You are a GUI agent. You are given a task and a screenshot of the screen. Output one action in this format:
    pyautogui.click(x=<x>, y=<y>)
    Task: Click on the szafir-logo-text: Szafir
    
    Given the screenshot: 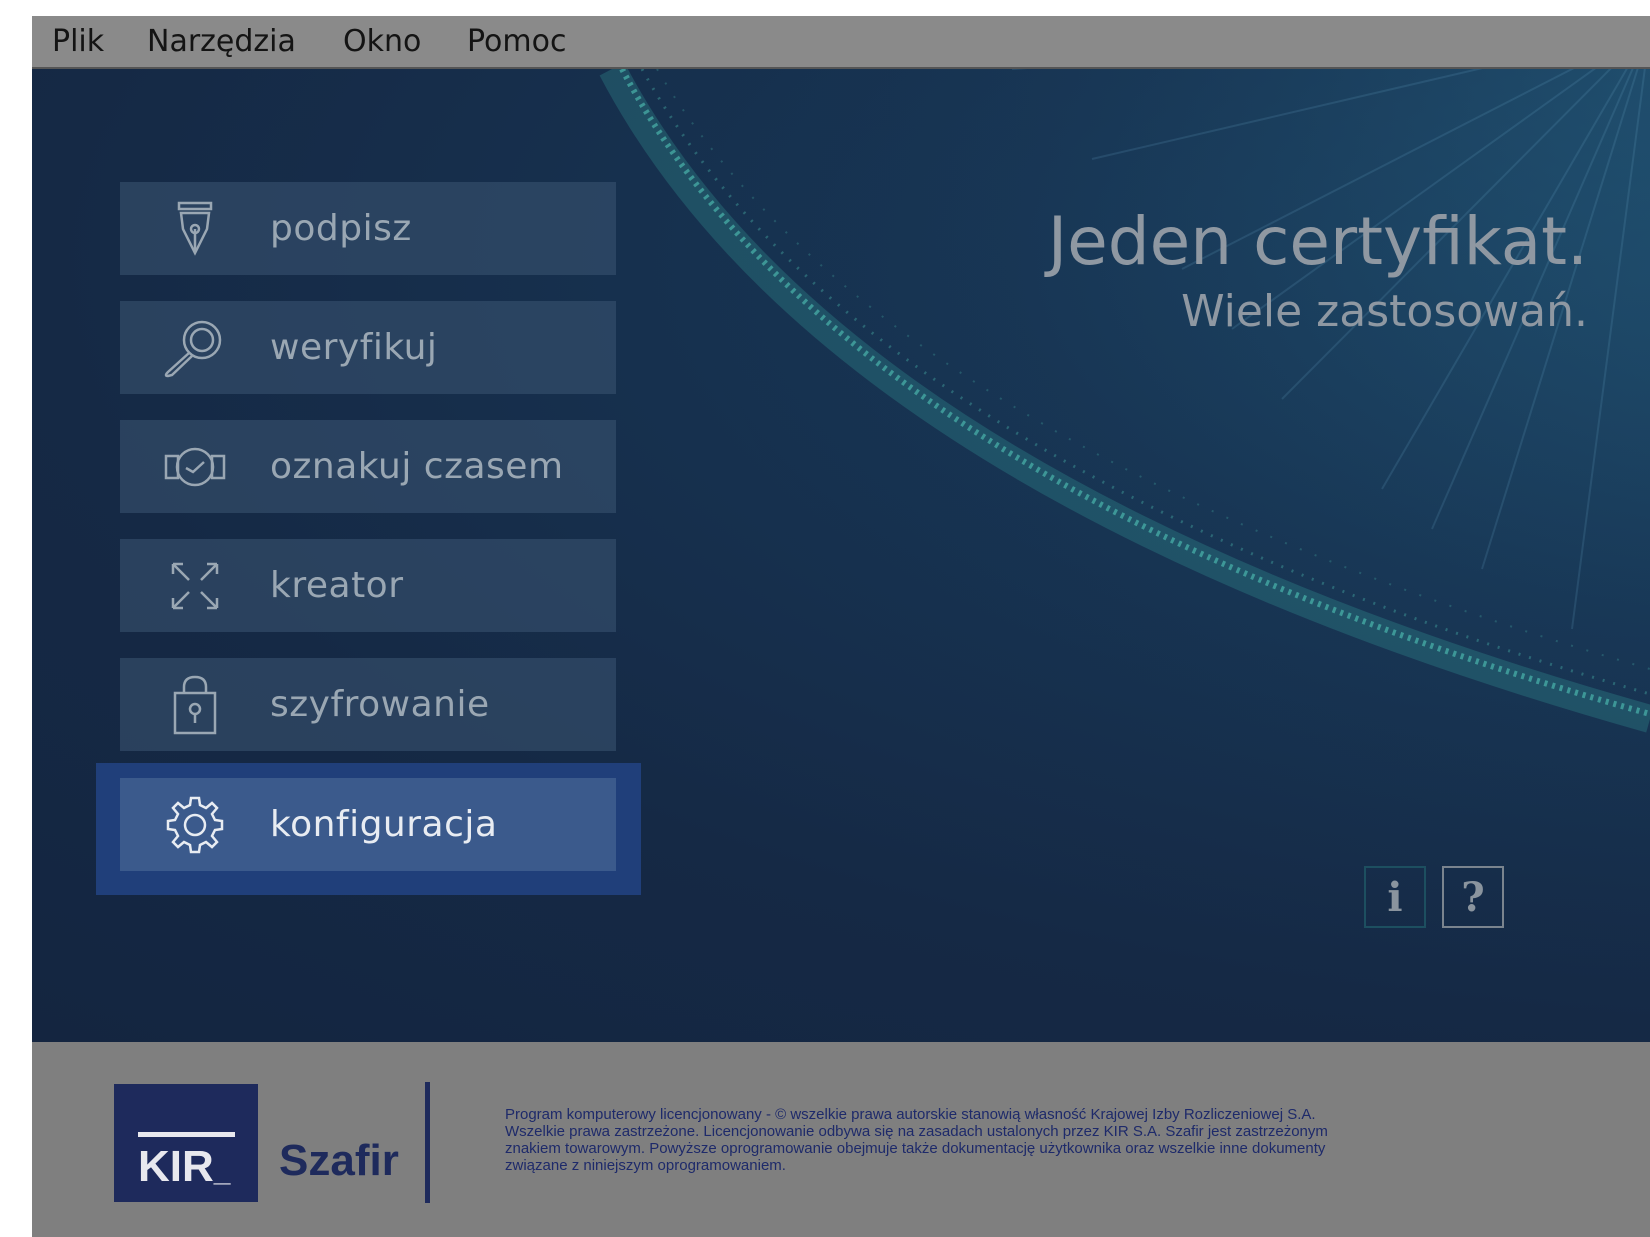 What is the action you would take?
    pyautogui.click(x=339, y=1160)
    